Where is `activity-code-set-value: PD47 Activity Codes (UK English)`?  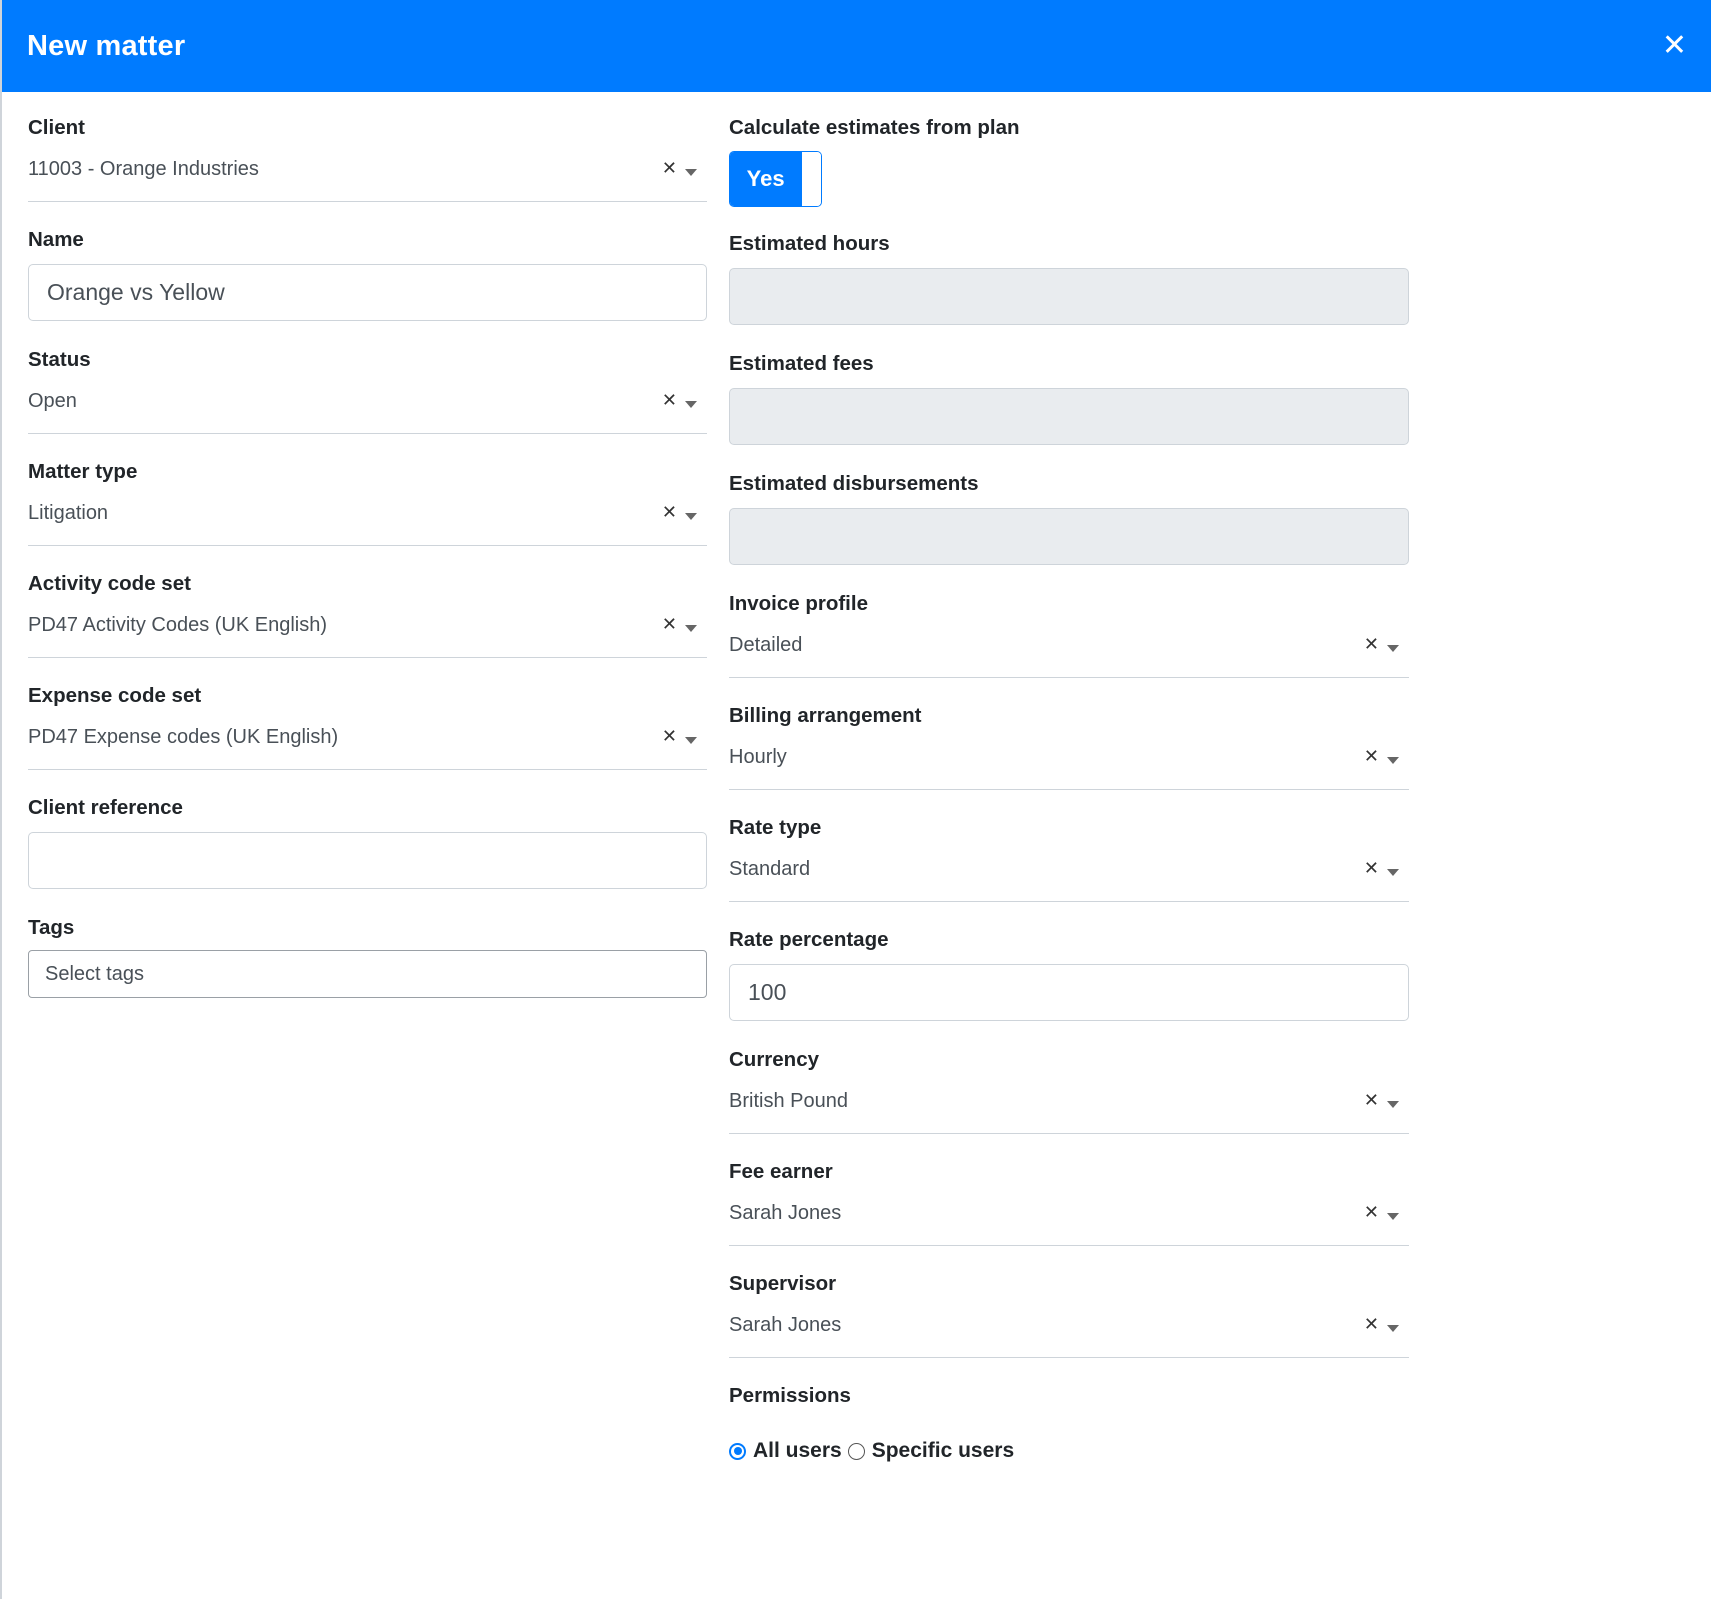
activity-code-set-value: PD47 Activity Codes (UK English) is located at coordinates (178, 625).